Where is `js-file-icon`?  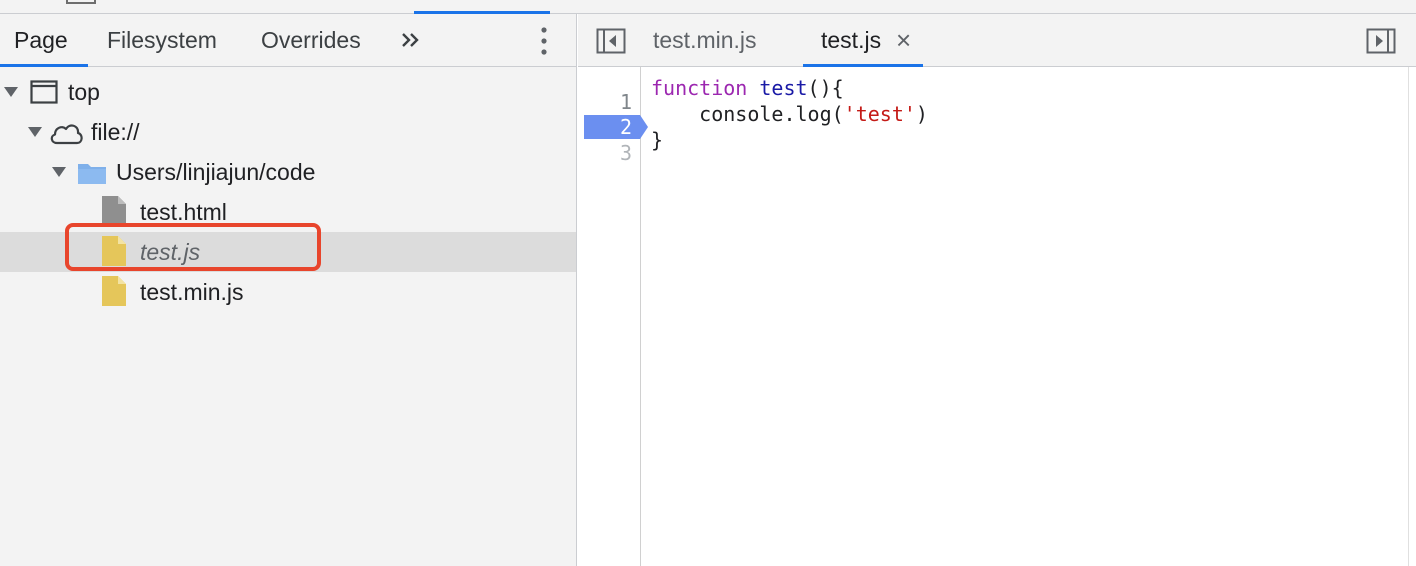 js-file-icon is located at coordinates (114, 291).